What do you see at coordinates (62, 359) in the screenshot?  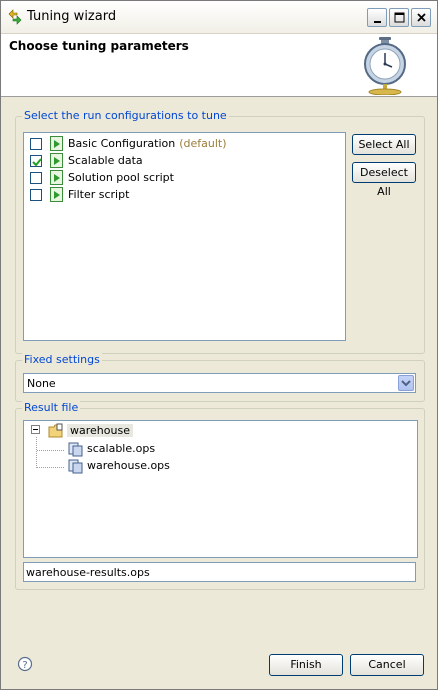 I see `fixed-settings-label: Fixed settings` at bounding box center [62, 359].